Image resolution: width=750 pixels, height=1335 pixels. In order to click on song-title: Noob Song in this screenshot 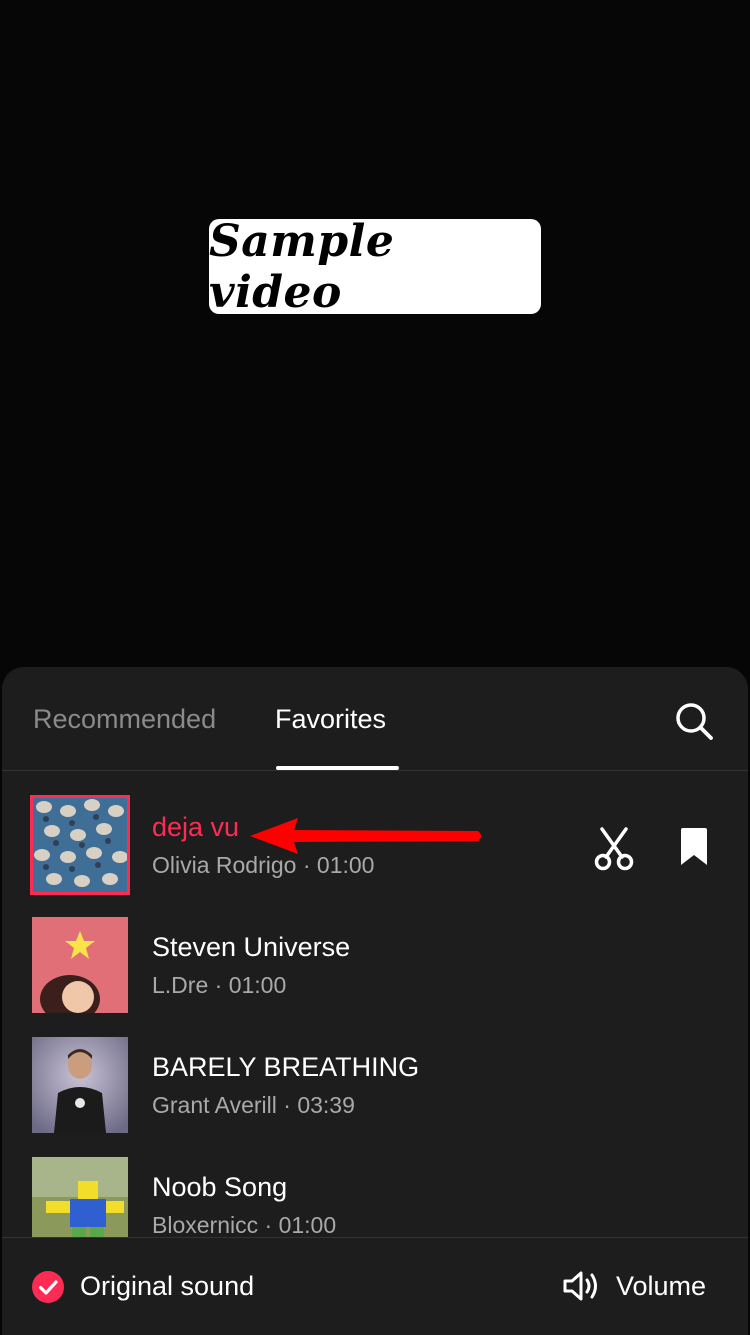, I will do `click(220, 1187)`.